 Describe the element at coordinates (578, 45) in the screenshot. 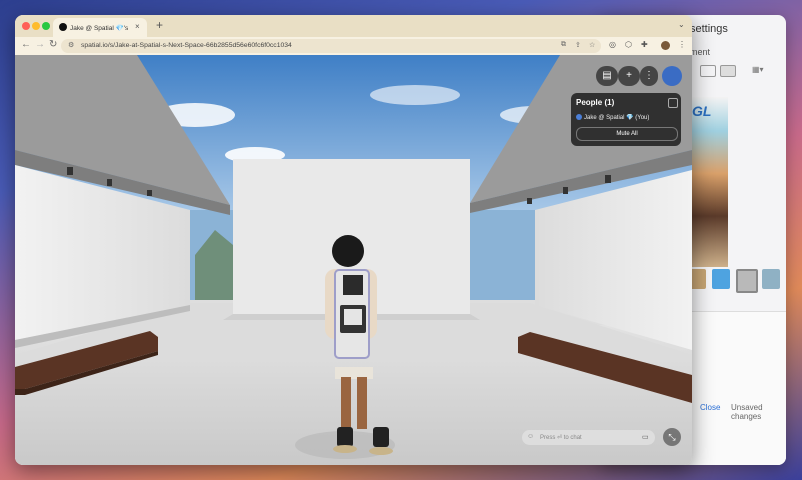

I see `share-icon: ⇪` at that location.